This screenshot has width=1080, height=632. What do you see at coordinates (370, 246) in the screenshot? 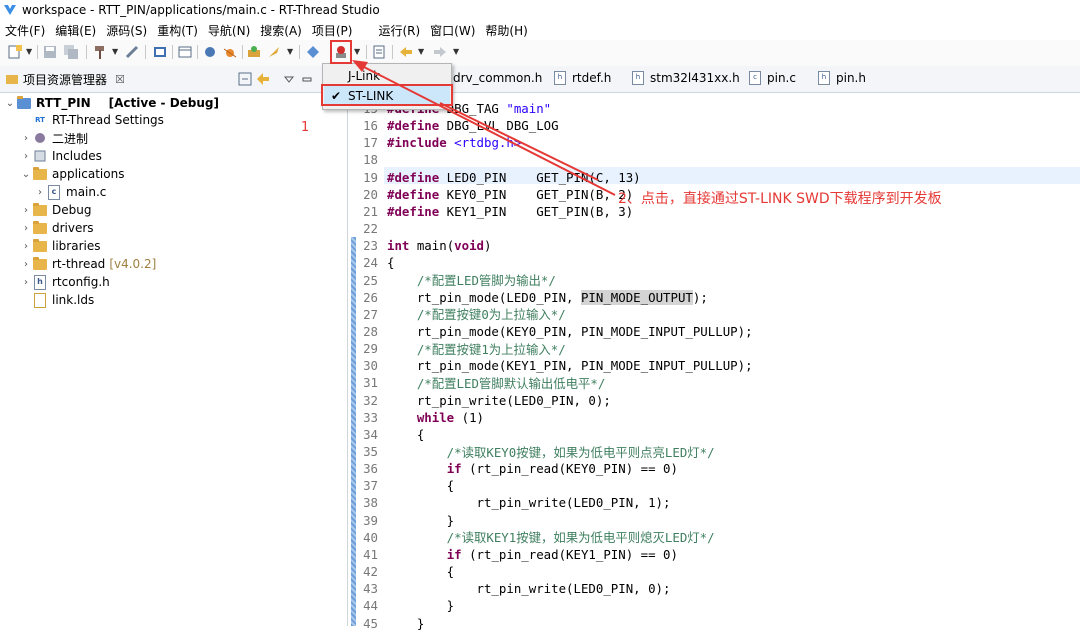
I see `line-number: 23` at bounding box center [370, 246].